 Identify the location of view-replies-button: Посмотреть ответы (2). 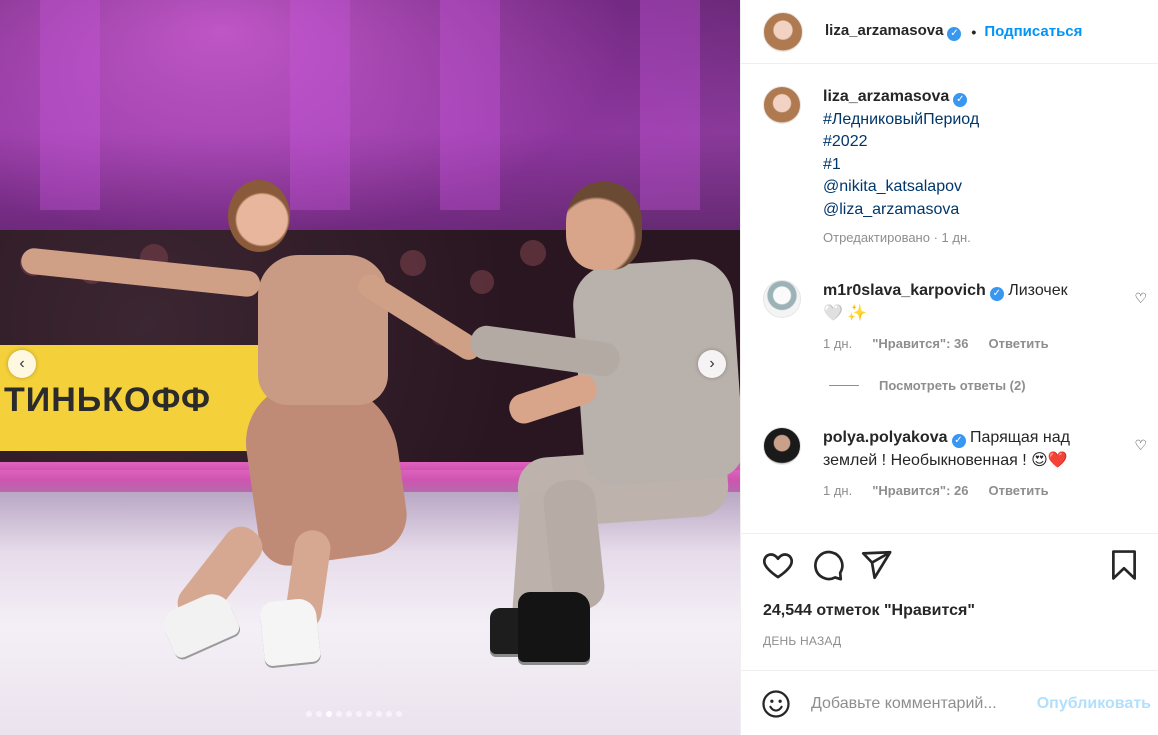
(927, 385).